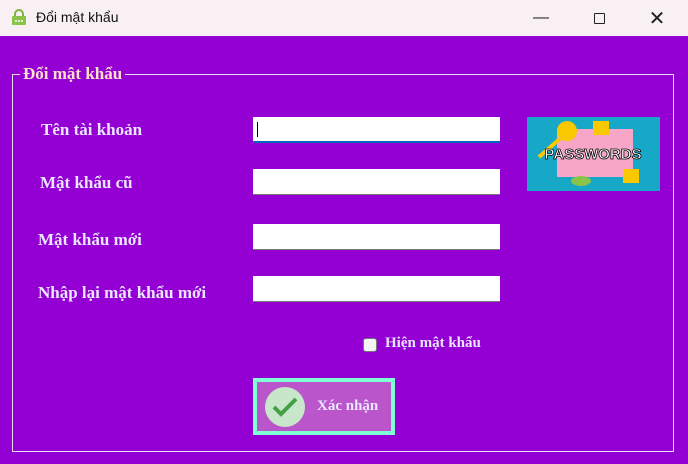 This screenshot has width=688, height=464. I want to click on check-icon, so click(285, 406).